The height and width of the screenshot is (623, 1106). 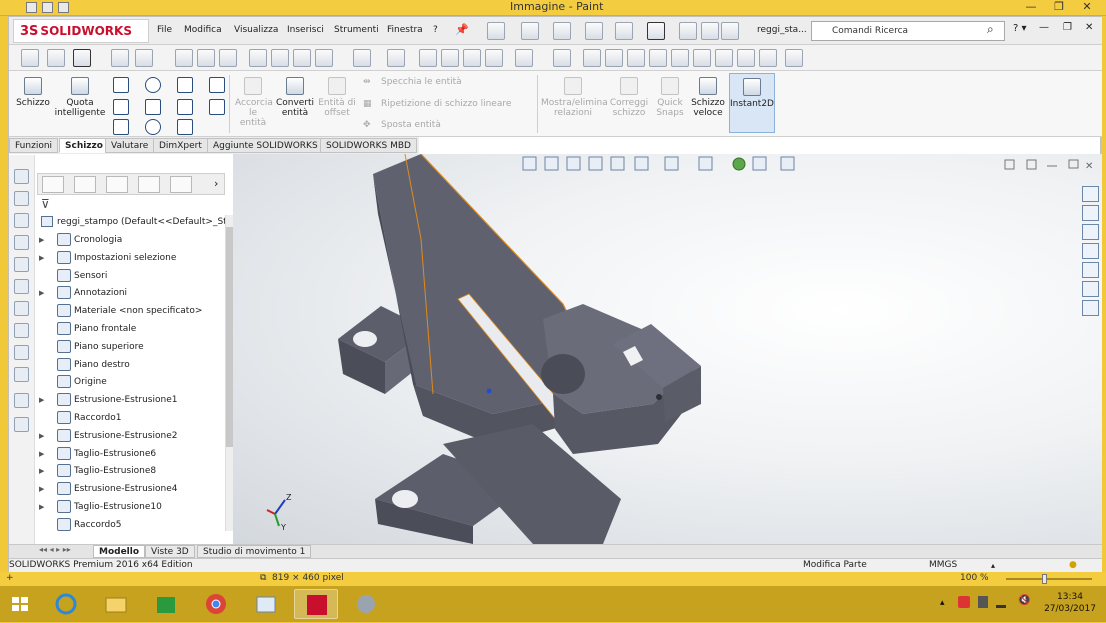 What do you see at coordinates (63, 7) in the screenshot?
I see `redo-icon` at bounding box center [63, 7].